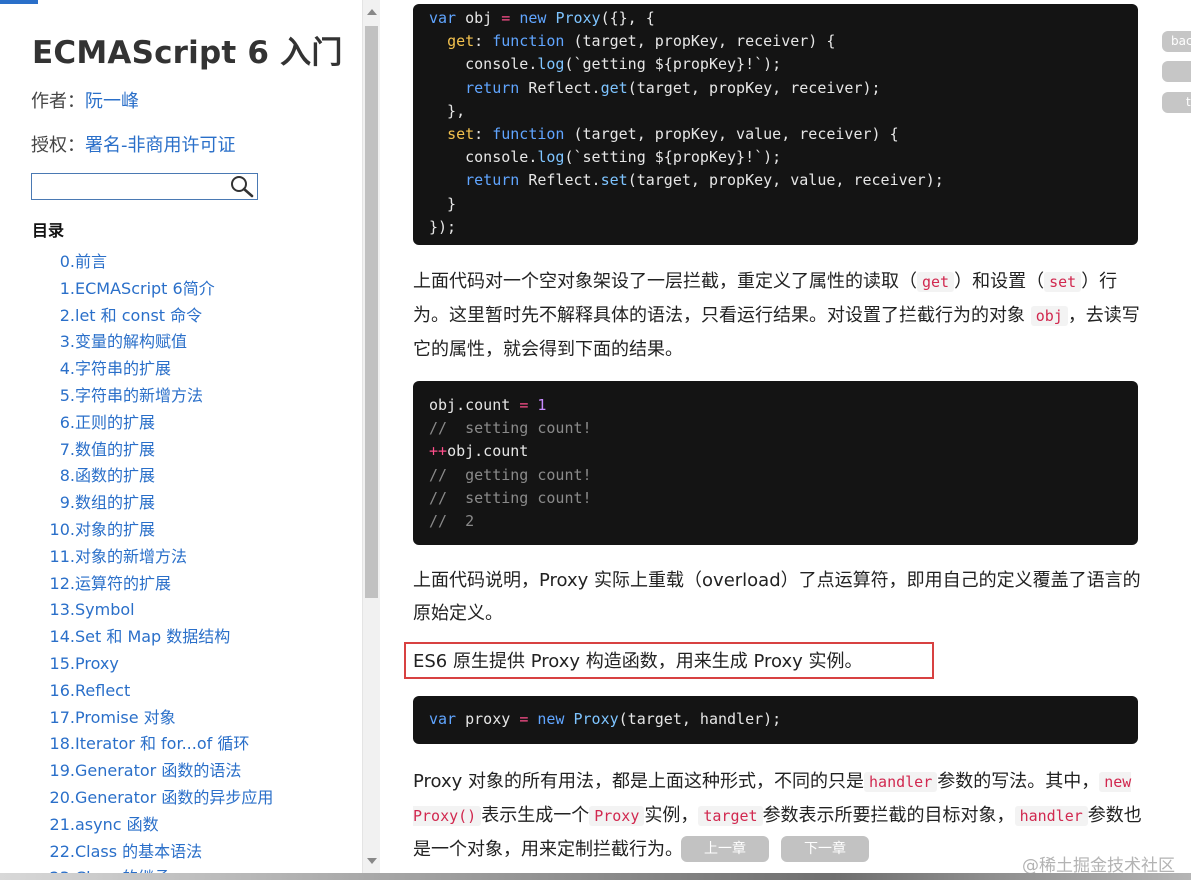 The width and height of the screenshot is (1191, 880). What do you see at coordinates (160, 145) in the screenshot?
I see `license-link: 署名-非商用许可证` at bounding box center [160, 145].